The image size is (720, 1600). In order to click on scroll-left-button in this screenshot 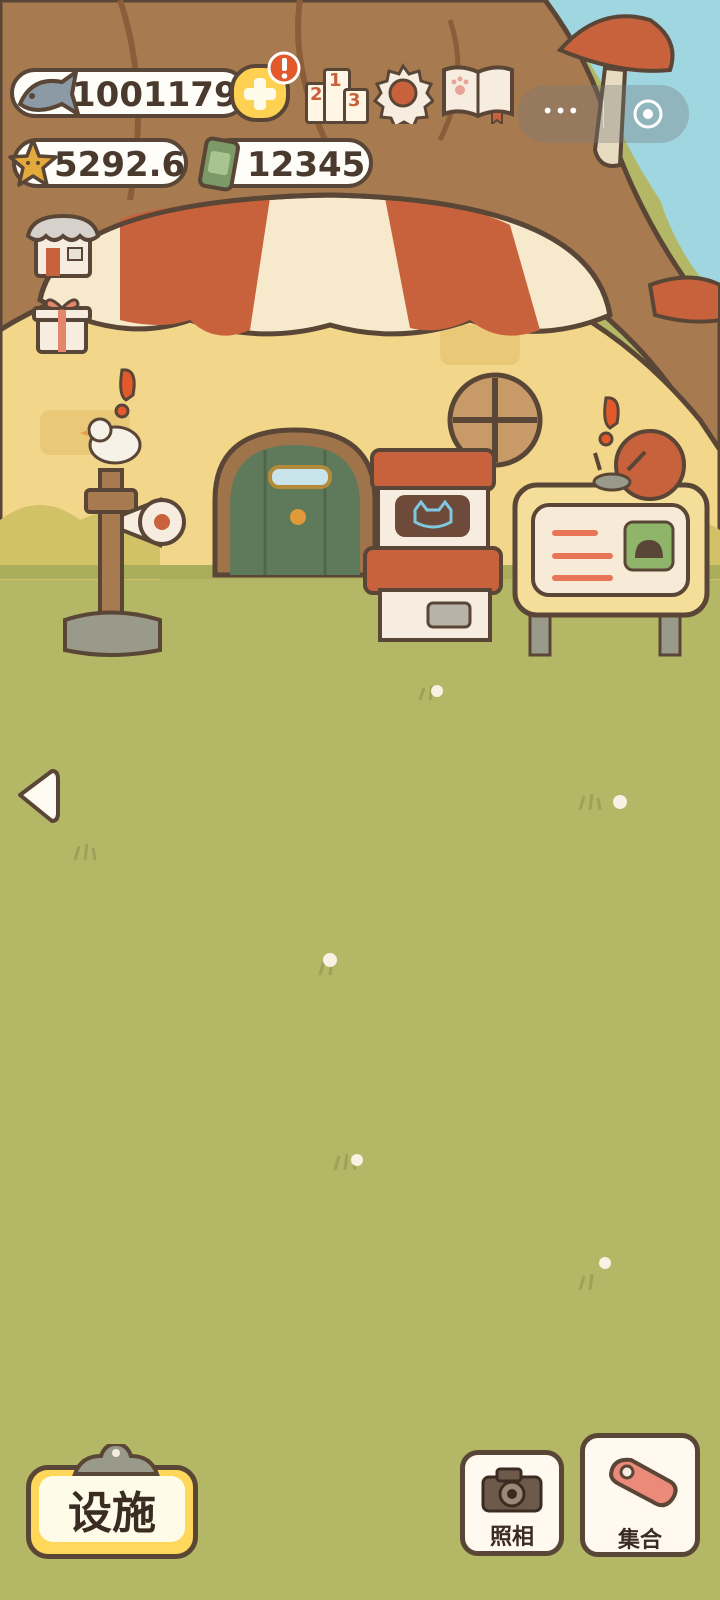, I will do `click(36, 796)`.